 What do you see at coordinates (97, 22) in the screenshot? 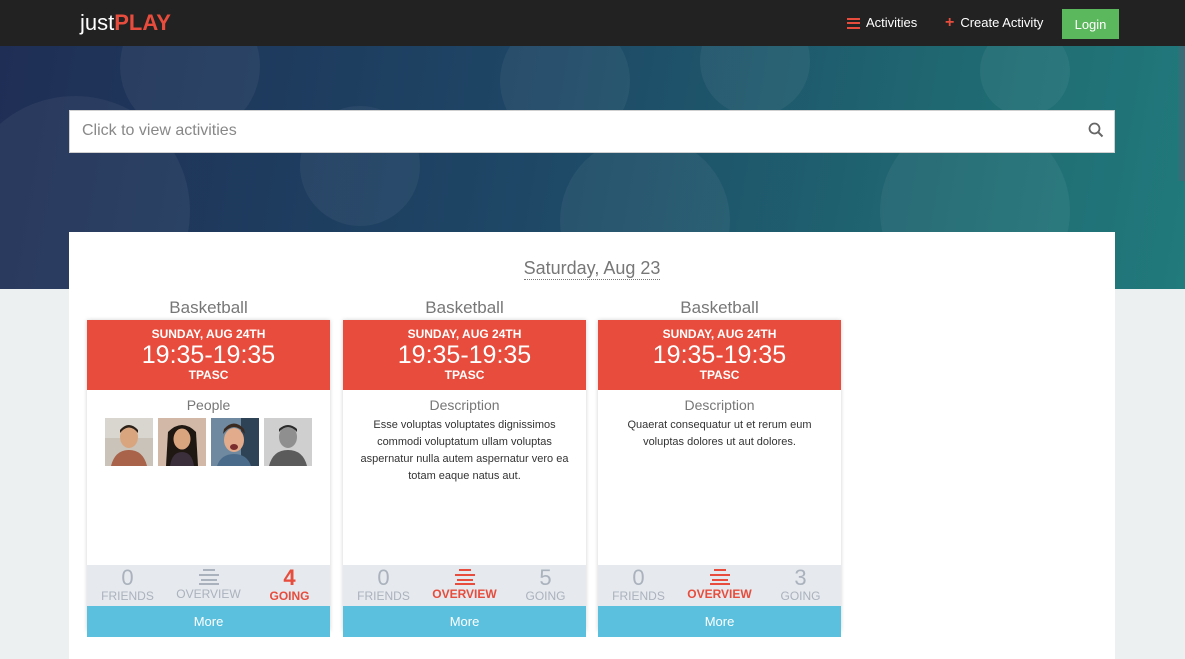
I see `brand-part-just: just` at bounding box center [97, 22].